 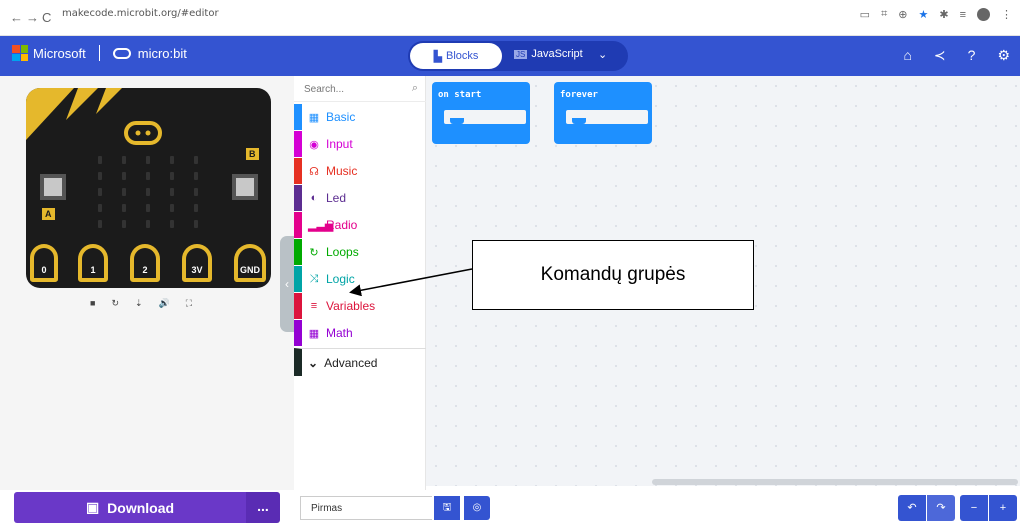 I want to click on undo-button: ↶, so click(x=912, y=508).